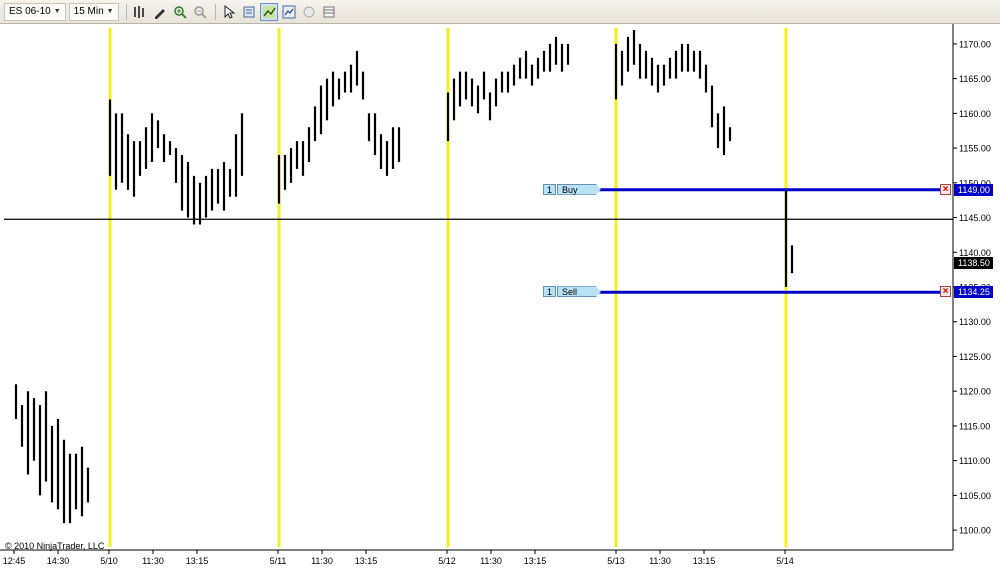 The height and width of the screenshot is (571, 1000). Describe the element at coordinates (616, 561) in the screenshot. I see `x-tick-label: 5/13` at that location.